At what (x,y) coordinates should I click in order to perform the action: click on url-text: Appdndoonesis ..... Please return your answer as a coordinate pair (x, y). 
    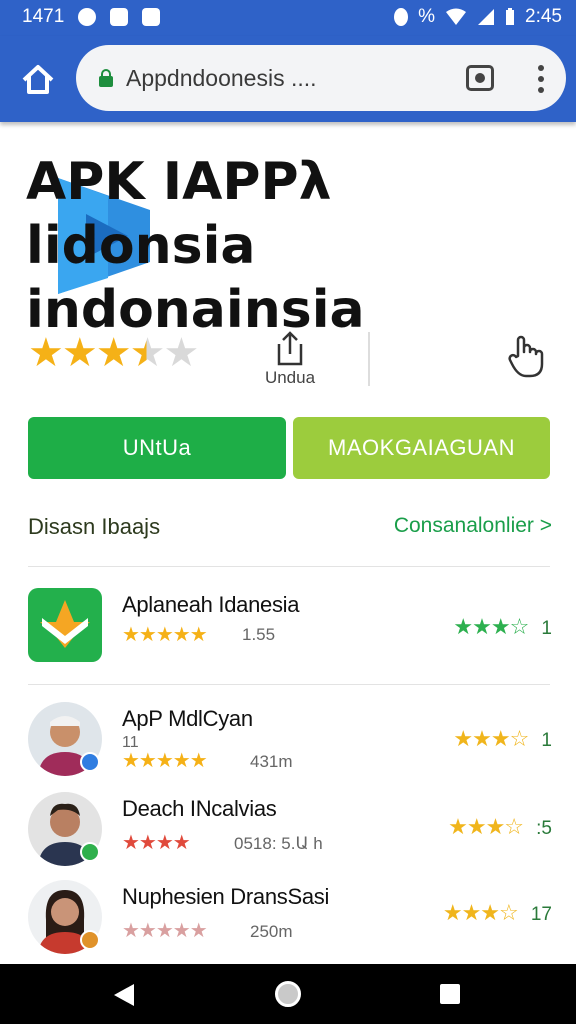
    Looking at the image, I should click on (221, 78).